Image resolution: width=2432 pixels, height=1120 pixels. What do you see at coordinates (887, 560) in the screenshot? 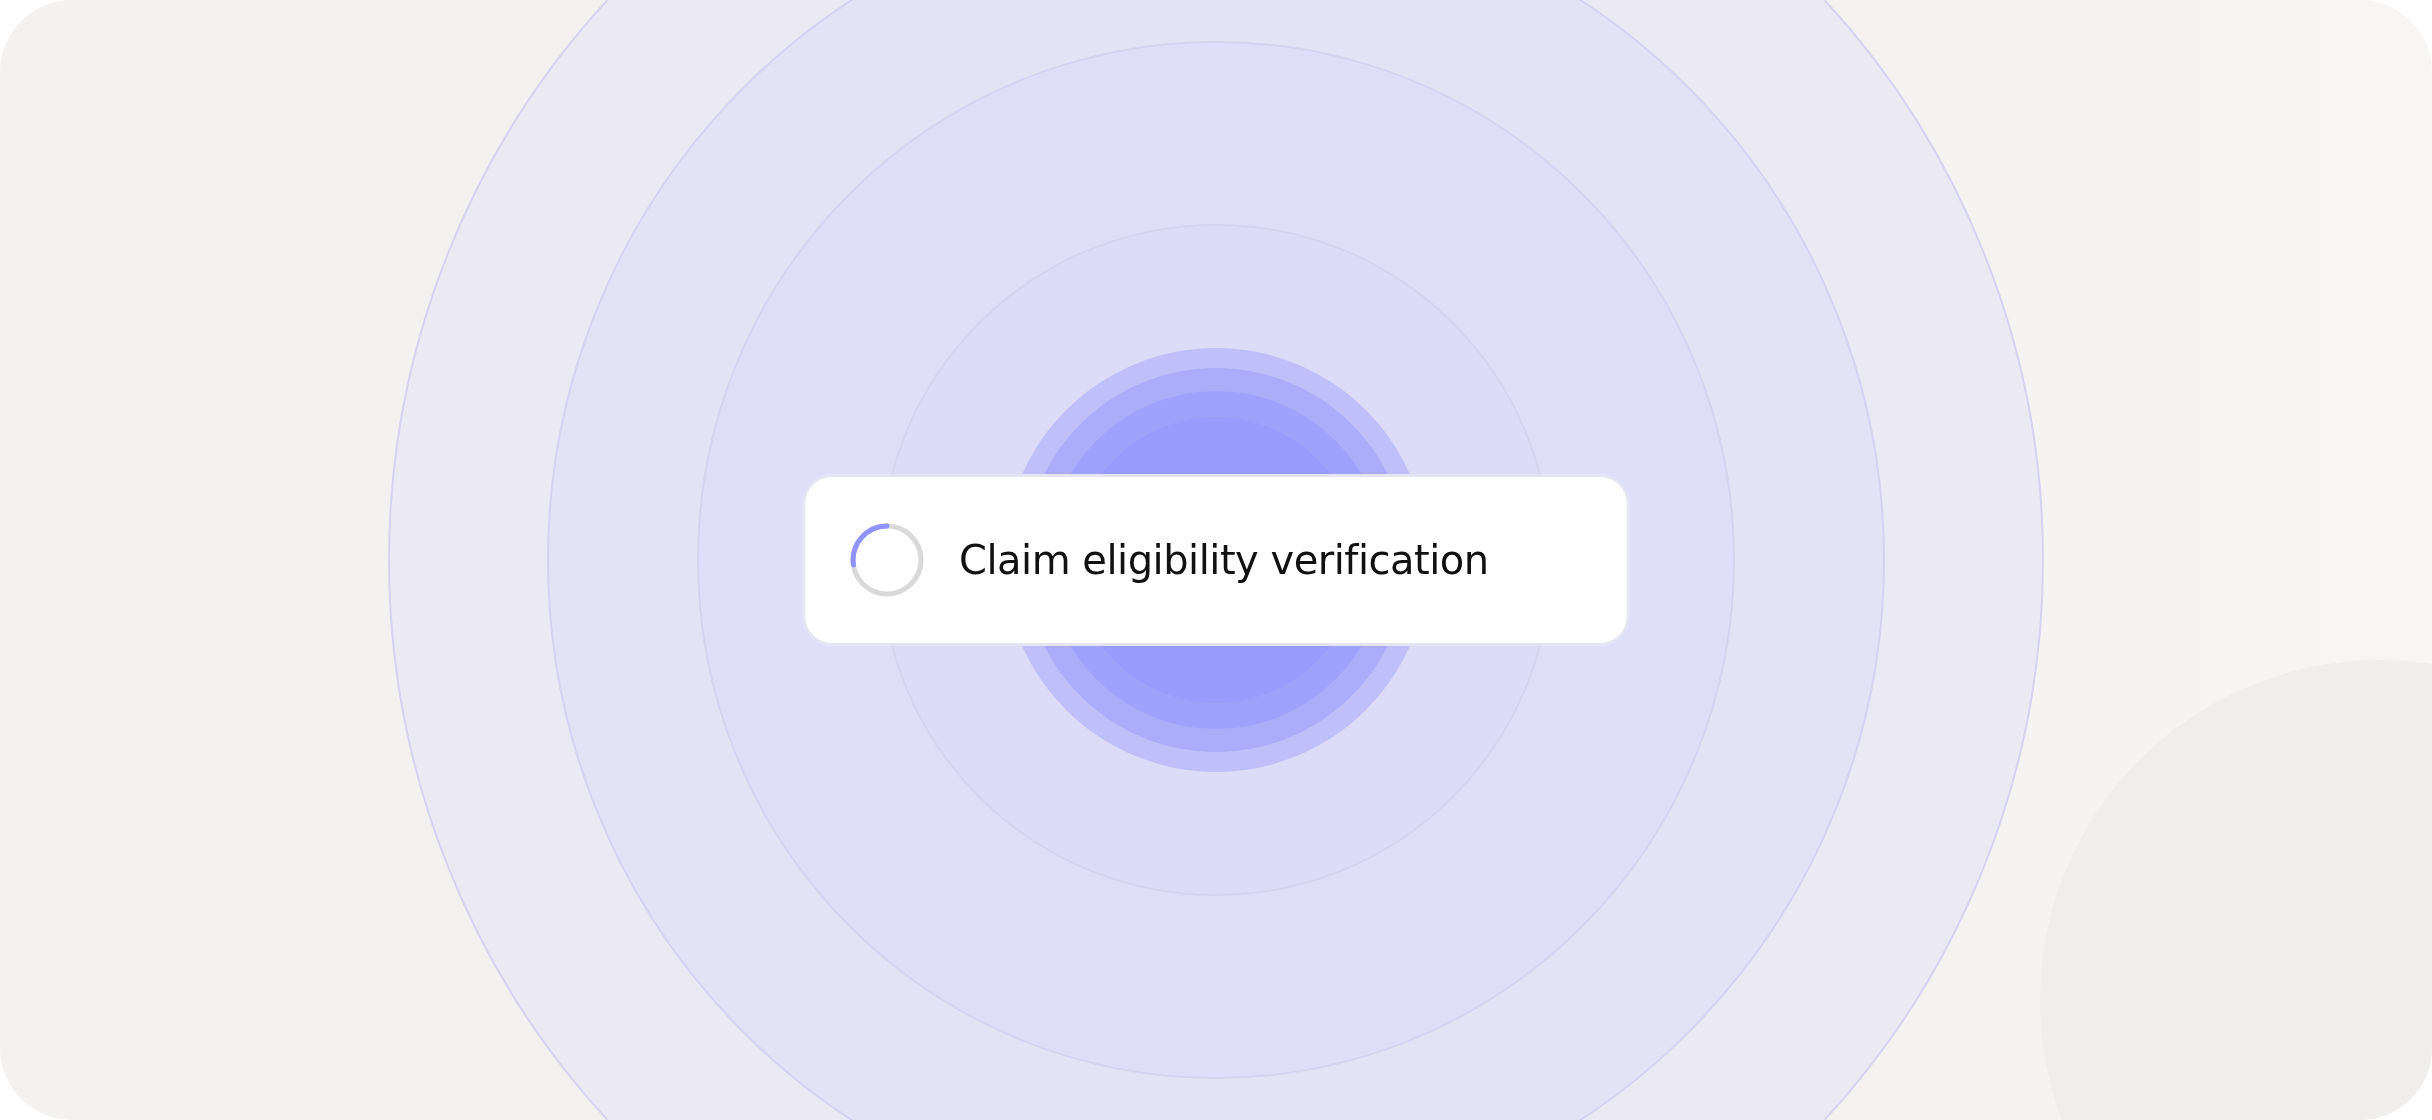
I see `loading-spinner-icon` at bounding box center [887, 560].